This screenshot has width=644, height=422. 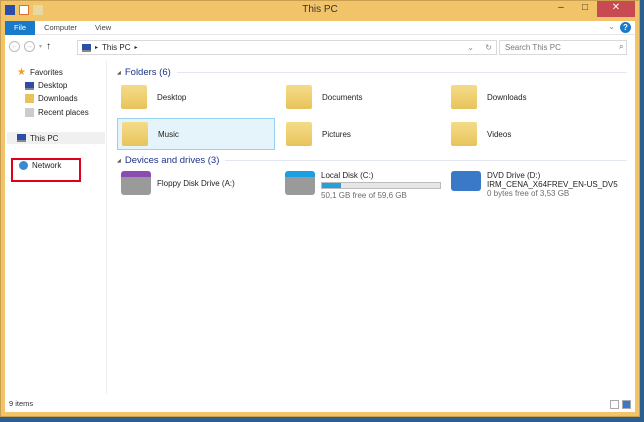 I want to click on back-button: ←, so click(x=14, y=46).